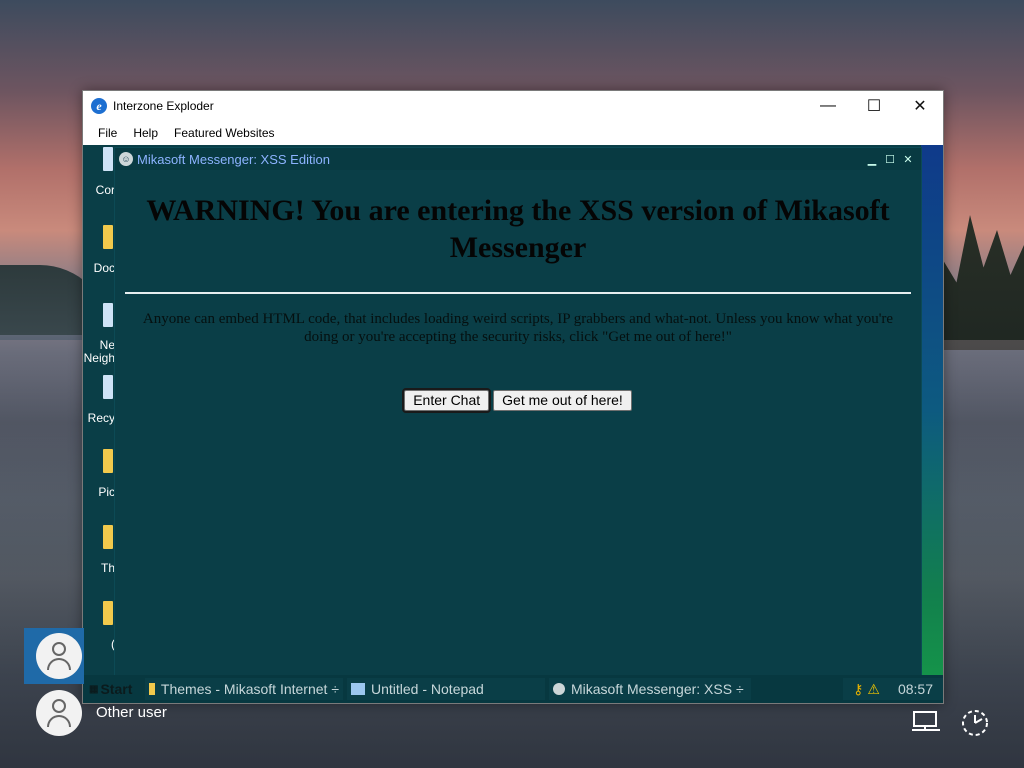 The width and height of the screenshot is (1024, 768). I want to click on other-user-label: Other user, so click(131, 712).